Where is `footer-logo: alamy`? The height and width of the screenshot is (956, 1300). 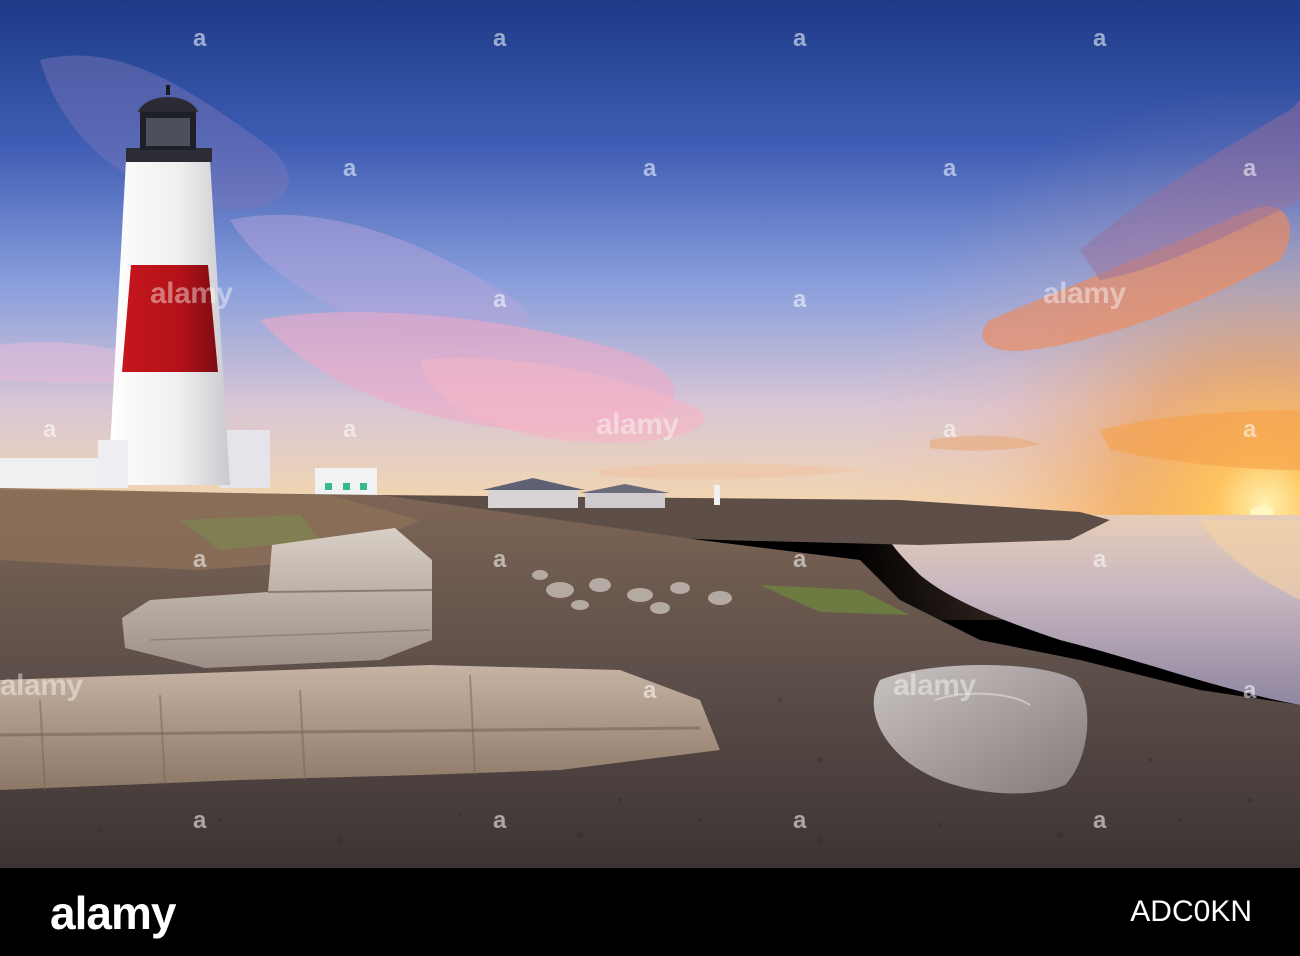
footer-logo: alamy is located at coordinates (113, 913).